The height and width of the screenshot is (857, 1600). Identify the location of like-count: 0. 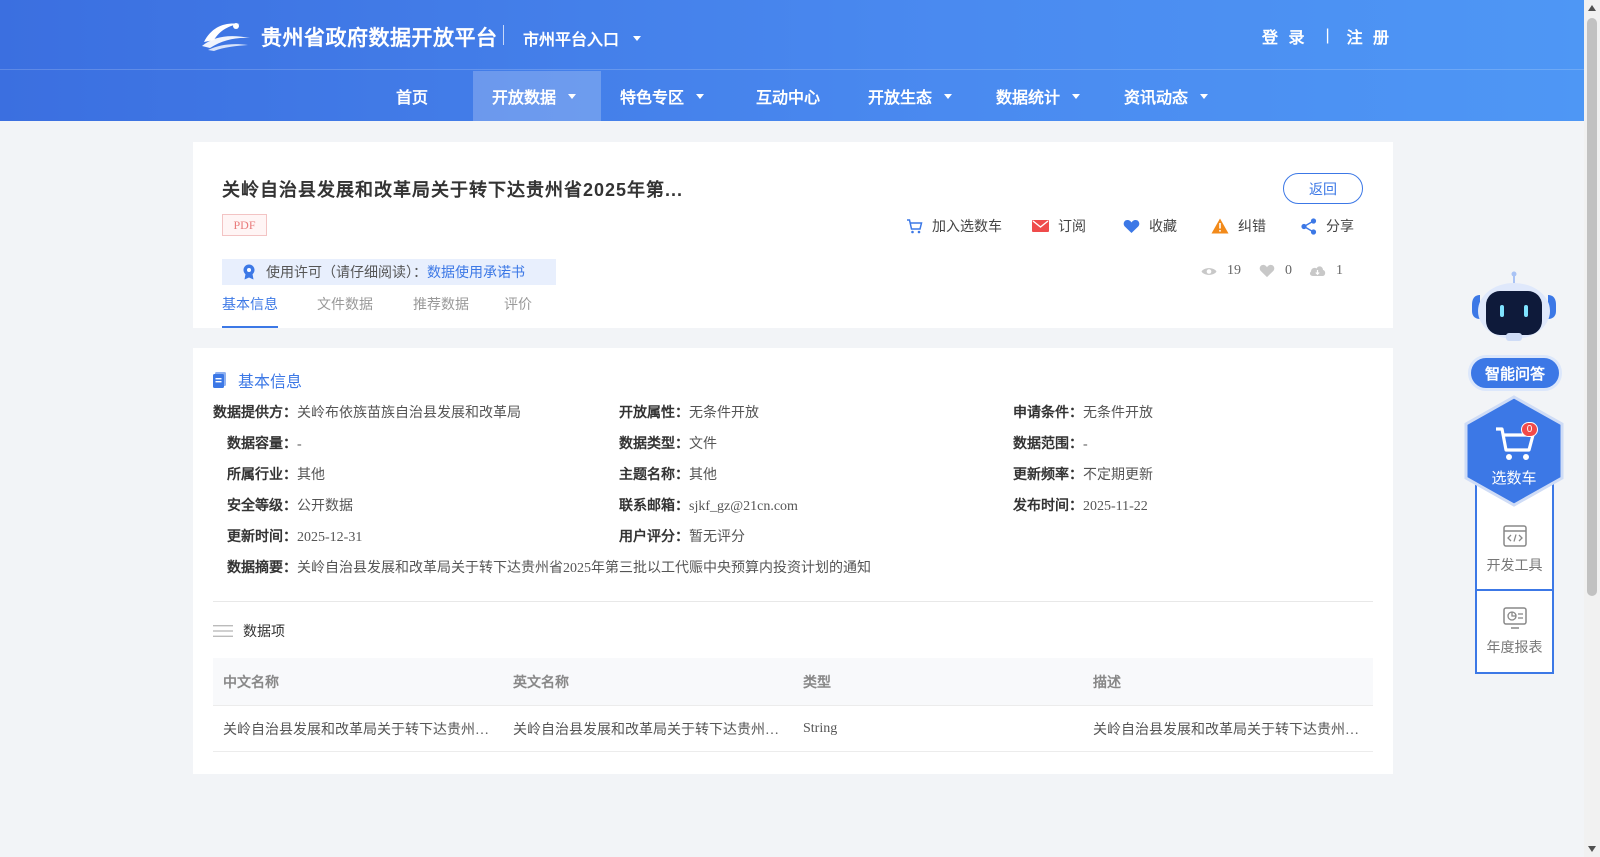
(1275, 271).